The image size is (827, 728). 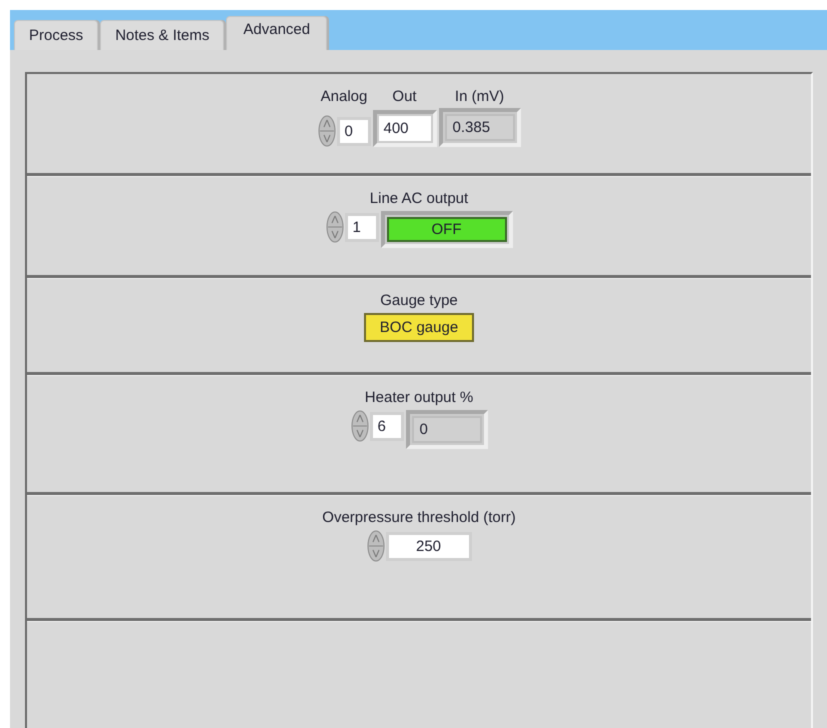 I want to click on tab: Advanced, so click(x=277, y=33).